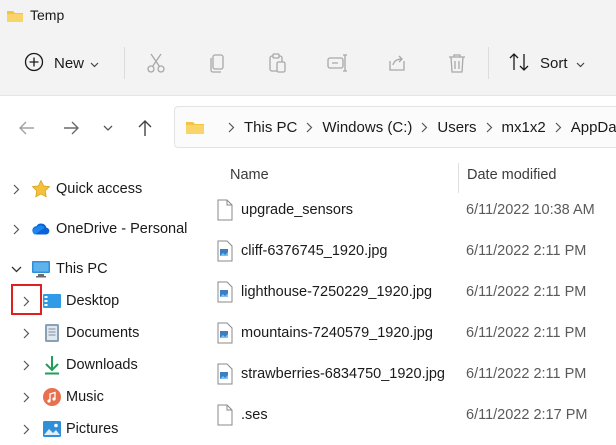  What do you see at coordinates (337, 292) in the screenshot?
I see `file-name: lighthouse-7250229_1920.jpg` at bounding box center [337, 292].